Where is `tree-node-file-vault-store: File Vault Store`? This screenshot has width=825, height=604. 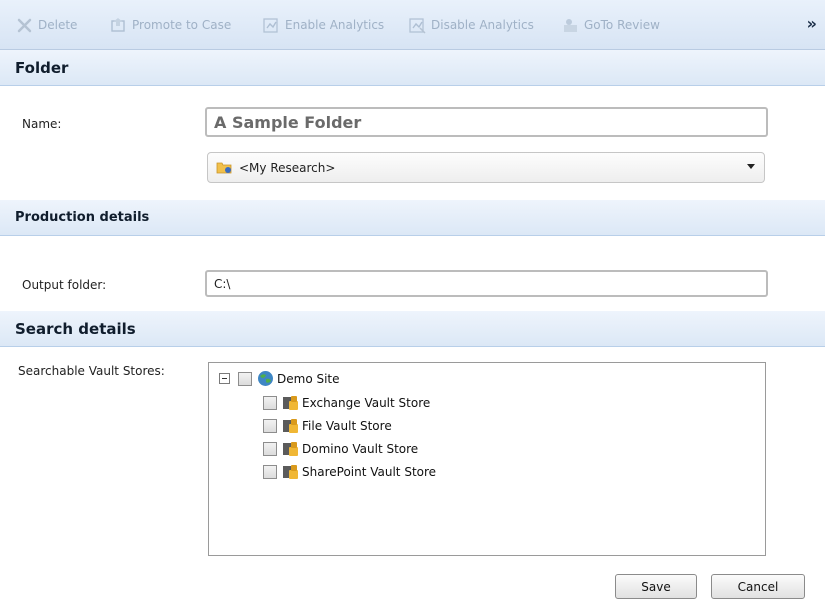 tree-node-file-vault-store: File Vault Store is located at coordinates (327, 425).